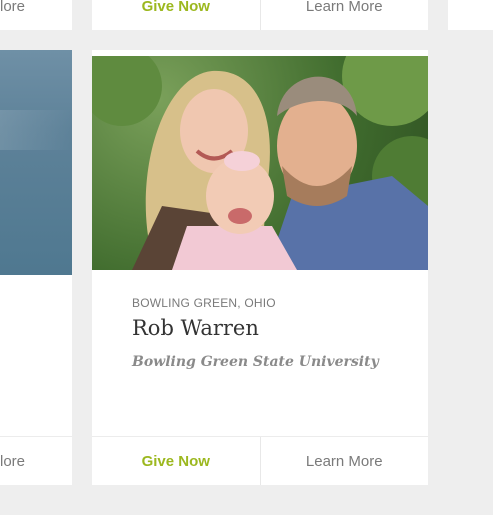 The height and width of the screenshot is (515, 493). I want to click on top-left-card-footer: lore, so click(36, 15).